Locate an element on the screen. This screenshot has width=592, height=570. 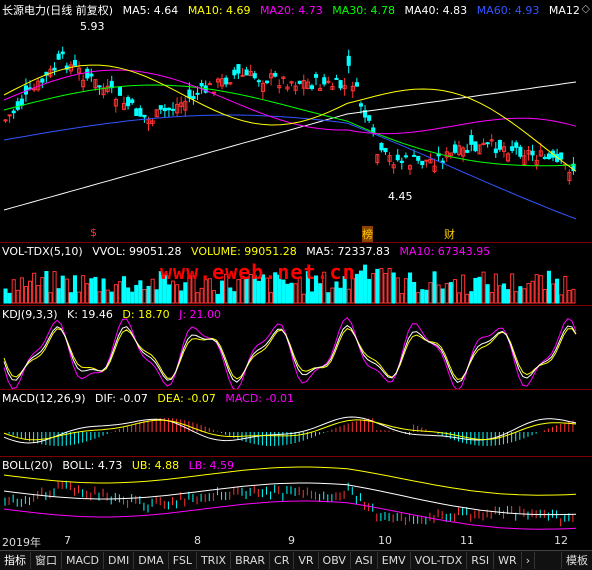
boll-panel: BOLL(20) BOLL: 4.73 UB: 4.88 LB: 4.59 is located at coordinates (296, 495).